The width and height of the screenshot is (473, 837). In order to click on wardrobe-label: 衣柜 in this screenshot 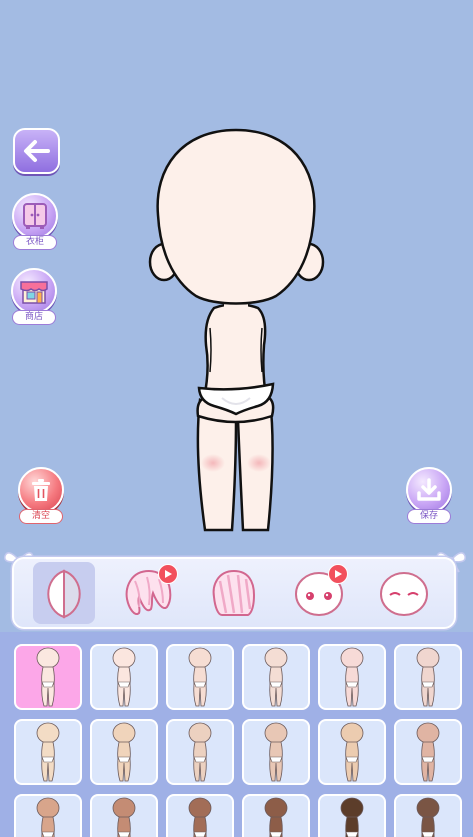, I will do `click(35, 242)`.